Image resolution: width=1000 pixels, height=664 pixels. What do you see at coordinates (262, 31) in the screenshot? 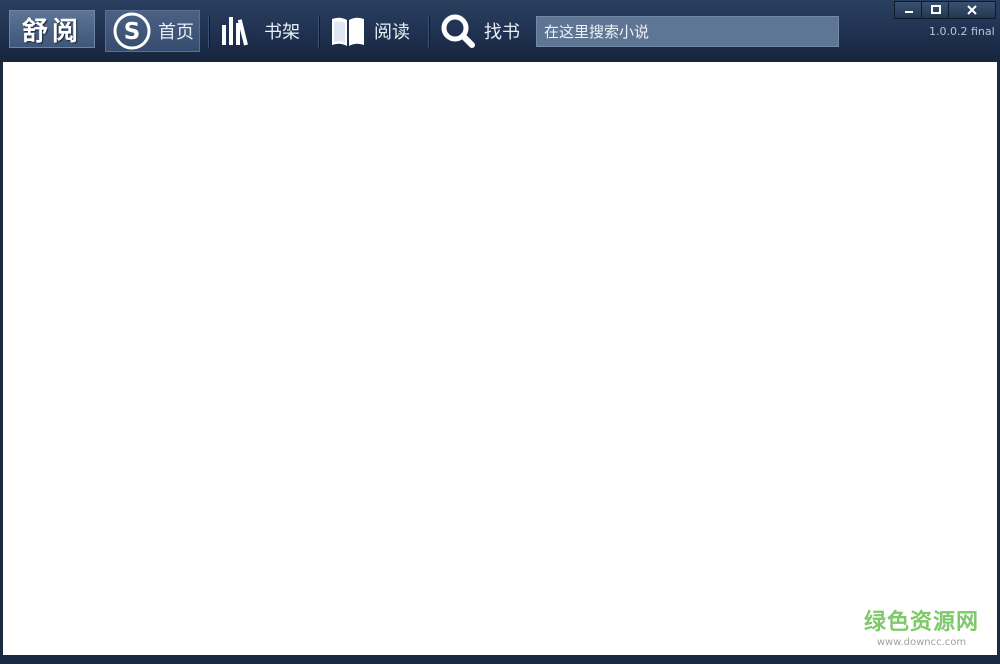
I see `nav-bookshelf: 书架` at bounding box center [262, 31].